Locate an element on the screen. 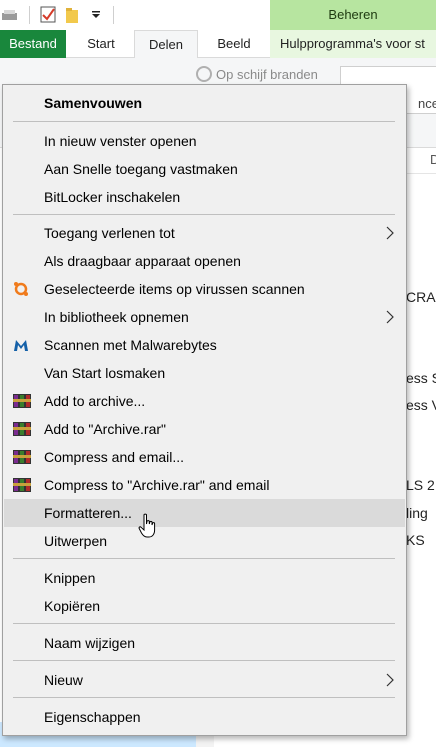 This screenshot has width=436, height=747. menu-item-label: In bibliotheek opnemen is located at coordinates (116, 317).